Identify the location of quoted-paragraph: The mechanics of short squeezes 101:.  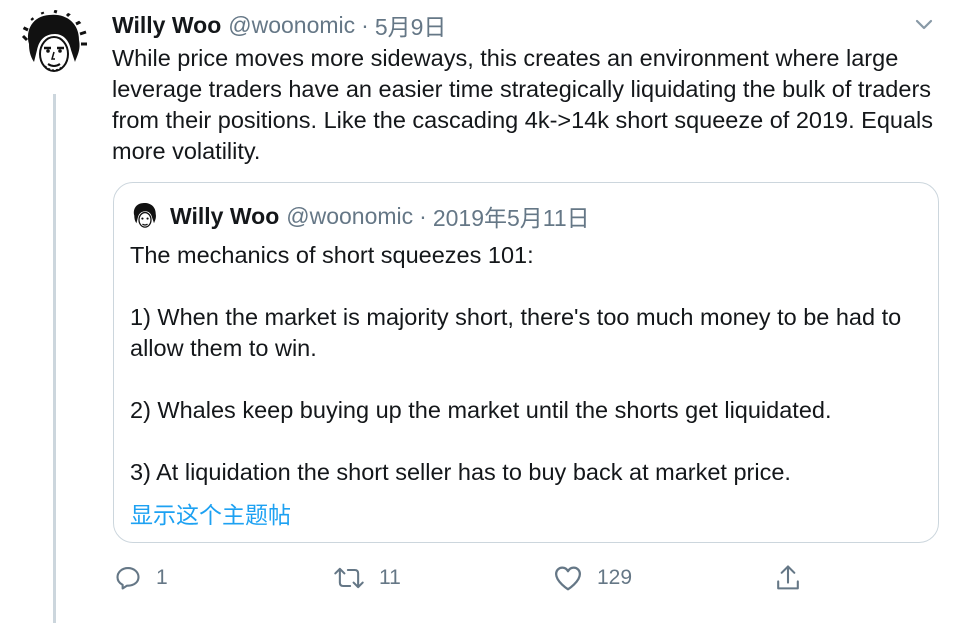
(332, 255).